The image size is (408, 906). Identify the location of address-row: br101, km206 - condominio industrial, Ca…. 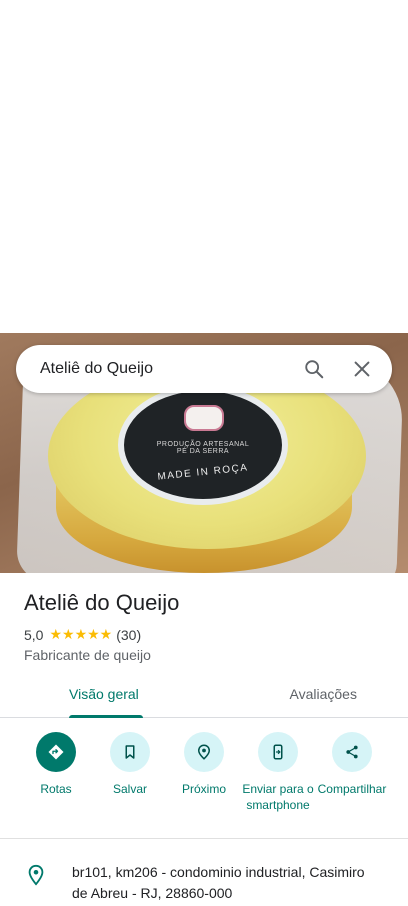
(204, 883).